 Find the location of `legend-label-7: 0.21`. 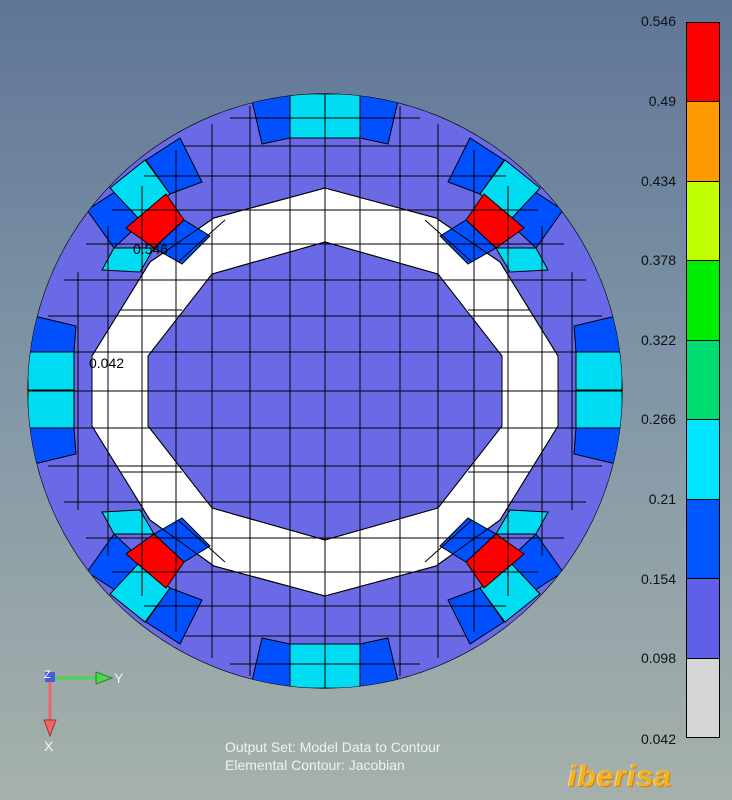

legend-label-7: 0.21 is located at coordinates (662, 499).